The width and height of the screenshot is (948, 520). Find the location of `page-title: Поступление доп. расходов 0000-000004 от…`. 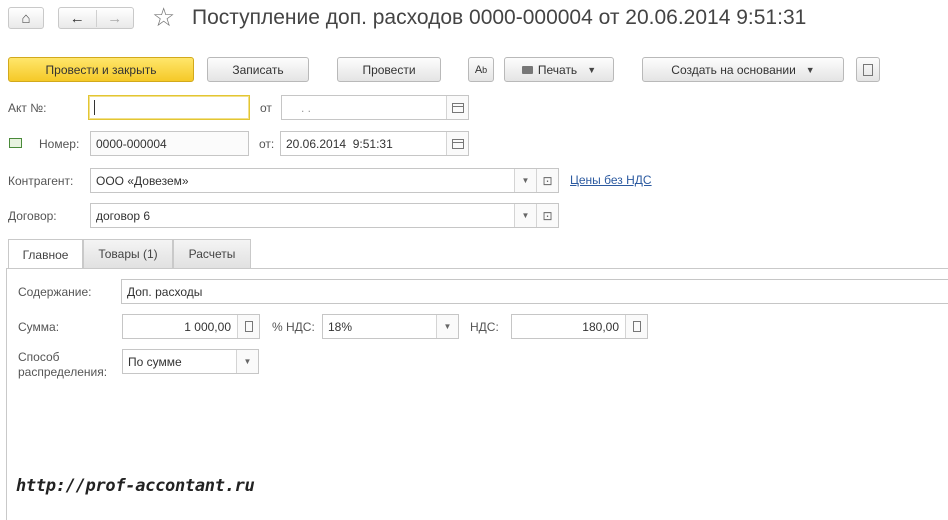

page-title: Поступление доп. расходов 0000-000004 от… is located at coordinates (499, 17).